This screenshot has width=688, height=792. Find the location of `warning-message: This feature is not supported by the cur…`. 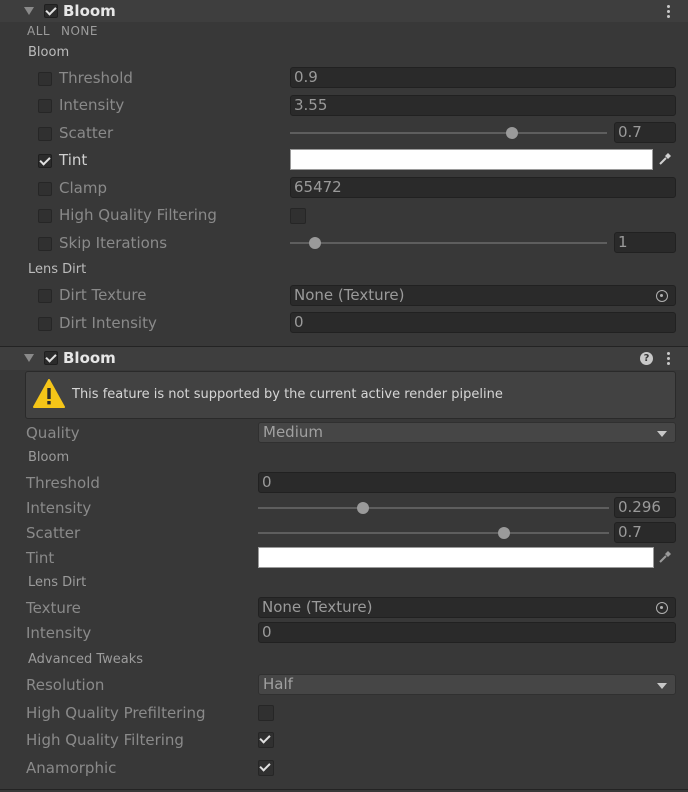

warning-message: This feature is not supported by the cur… is located at coordinates (287, 394).